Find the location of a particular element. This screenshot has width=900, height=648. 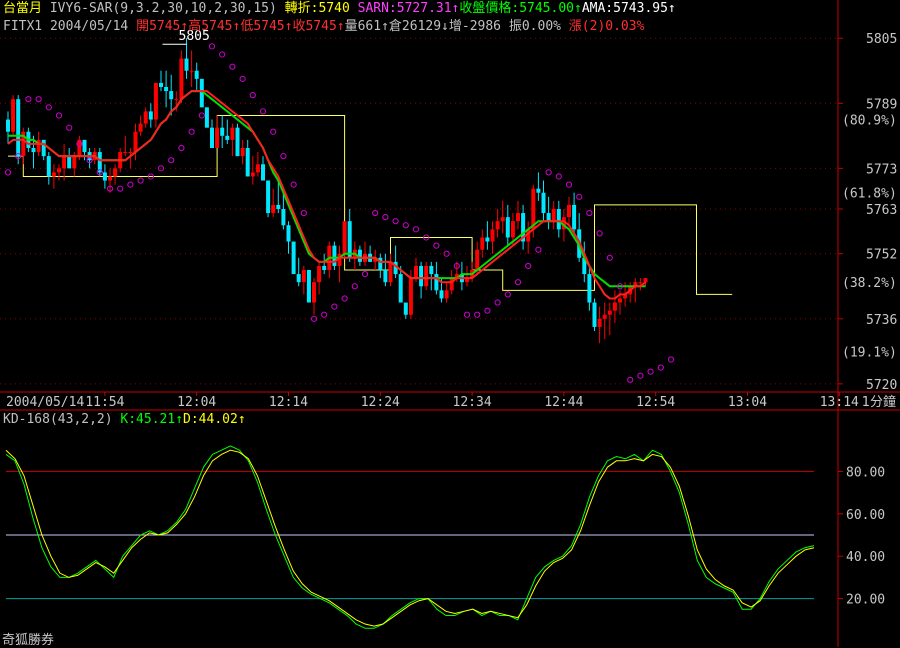

time-tick-label: 12:54 is located at coordinates (655, 402).